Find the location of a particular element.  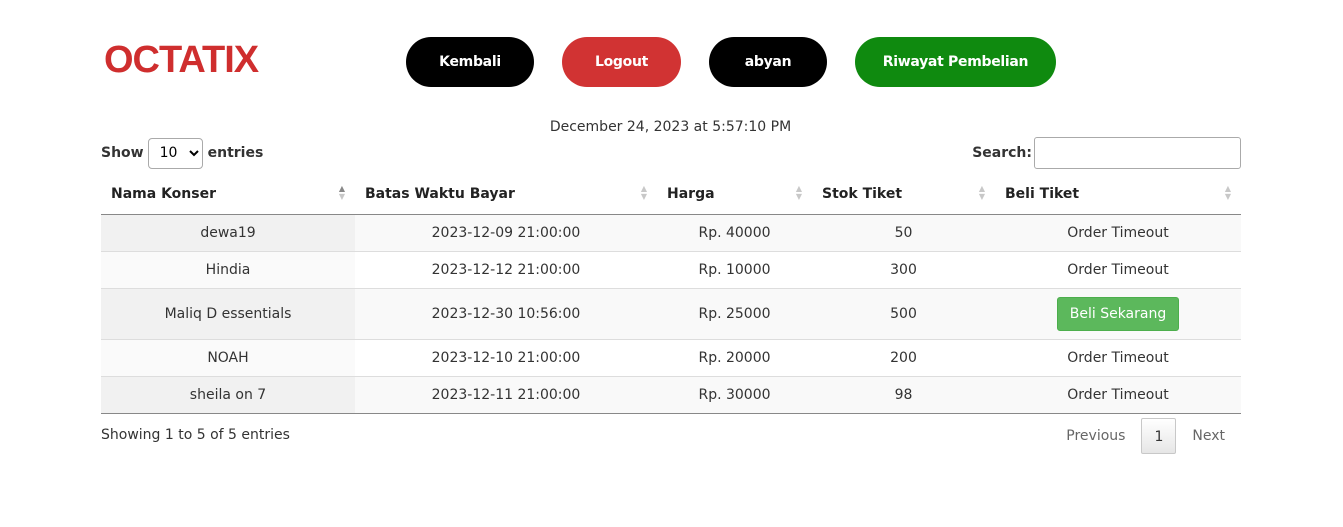

pagination: Previous 1 Next is located at coordinates (1145, 436).